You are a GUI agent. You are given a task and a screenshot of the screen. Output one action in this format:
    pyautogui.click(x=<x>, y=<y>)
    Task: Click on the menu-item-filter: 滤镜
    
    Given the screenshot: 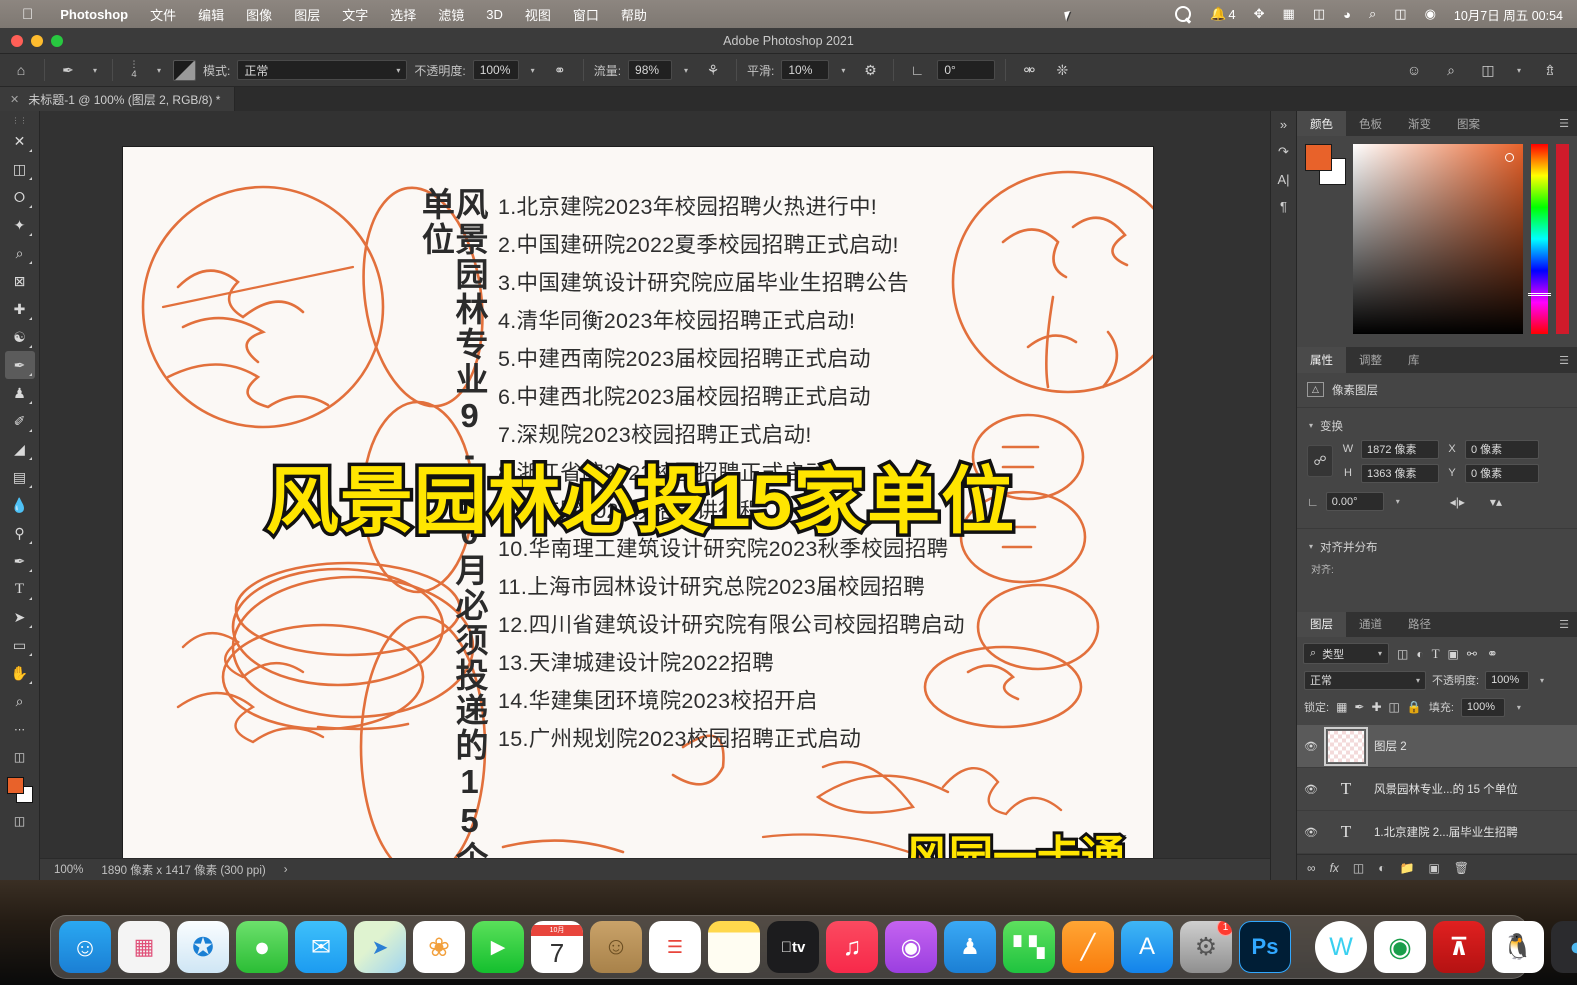 What is the action you would take?
    pyautogui.click(x=451, y=14)
    